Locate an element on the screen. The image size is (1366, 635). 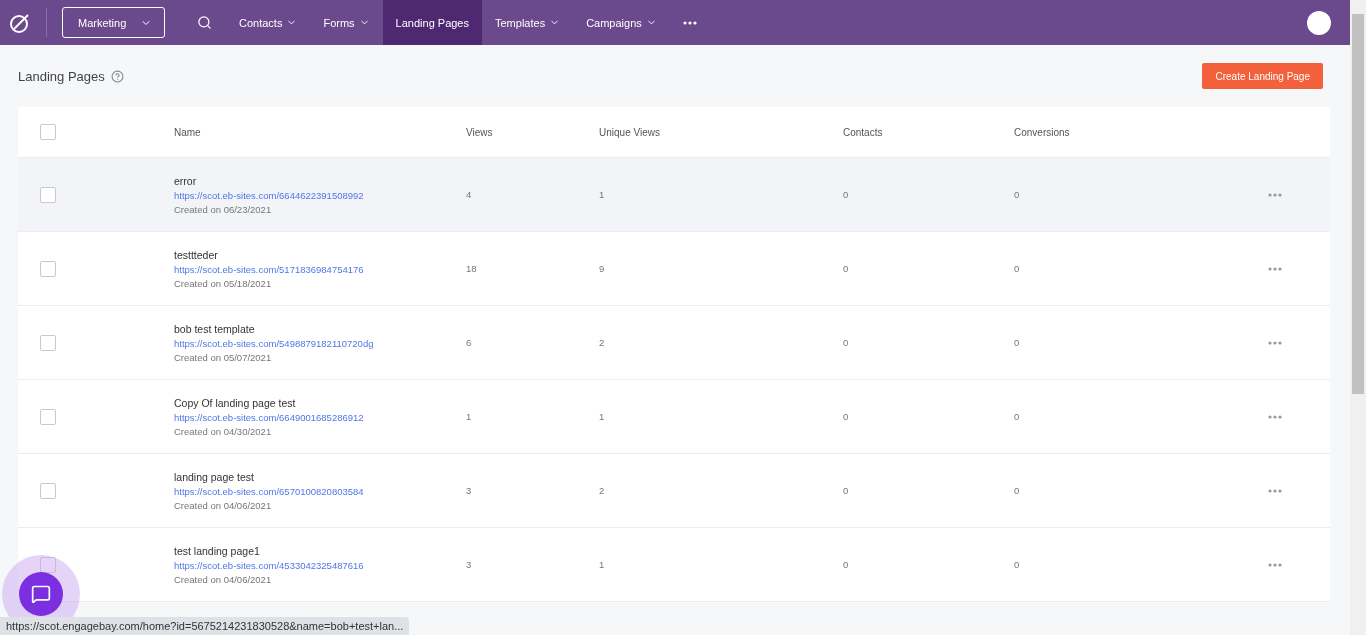
chat-button is located at coordinates (41, 594).